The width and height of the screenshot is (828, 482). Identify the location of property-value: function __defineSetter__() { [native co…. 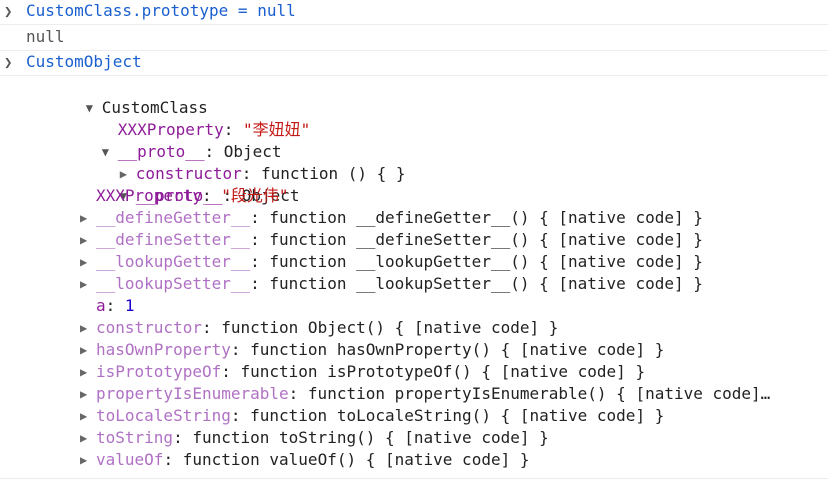
(486, 239).